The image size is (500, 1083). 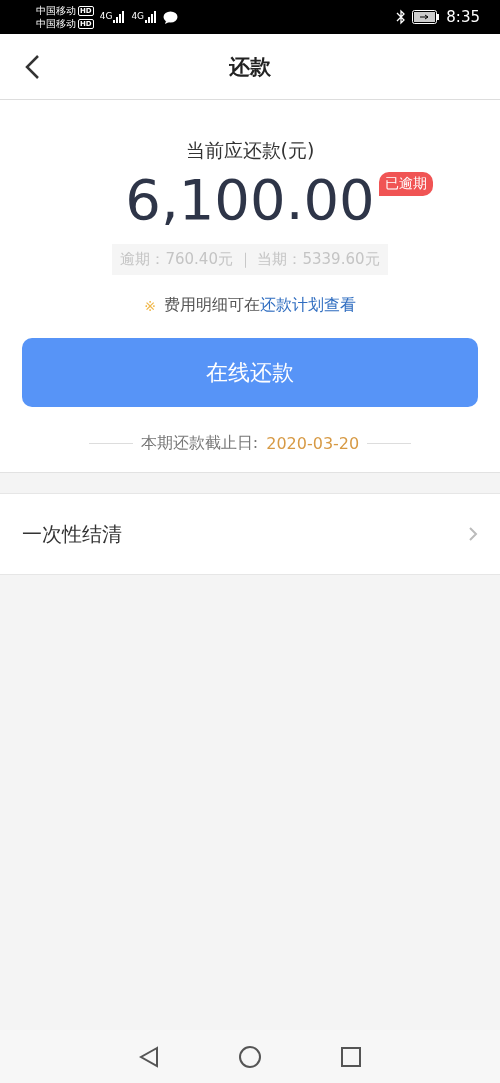 What do you see at coordinates (401, 17) in the screenshot?
I see `bluetooth-icon` at bounding box center [401, 17].